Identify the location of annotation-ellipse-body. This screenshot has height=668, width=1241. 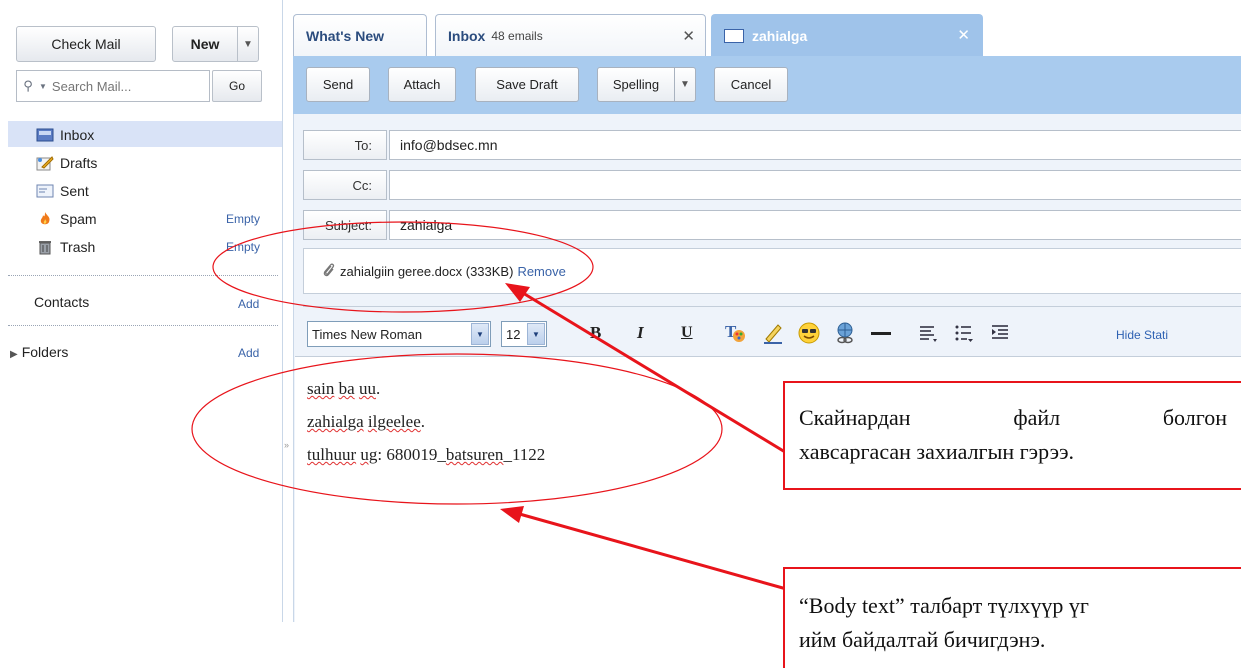
(457, 429).